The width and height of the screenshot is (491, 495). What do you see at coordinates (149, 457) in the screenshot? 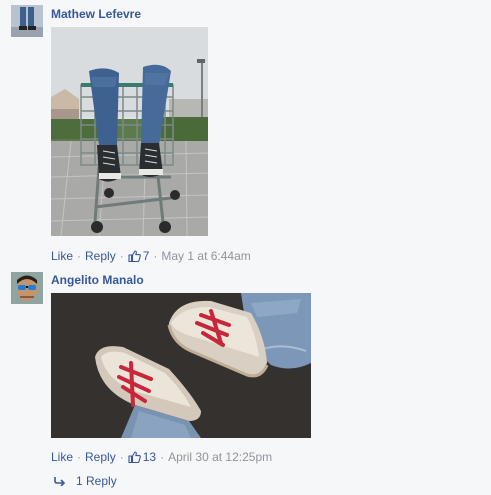
I see `like-count-value: 13` at bounding box center [149, 457].